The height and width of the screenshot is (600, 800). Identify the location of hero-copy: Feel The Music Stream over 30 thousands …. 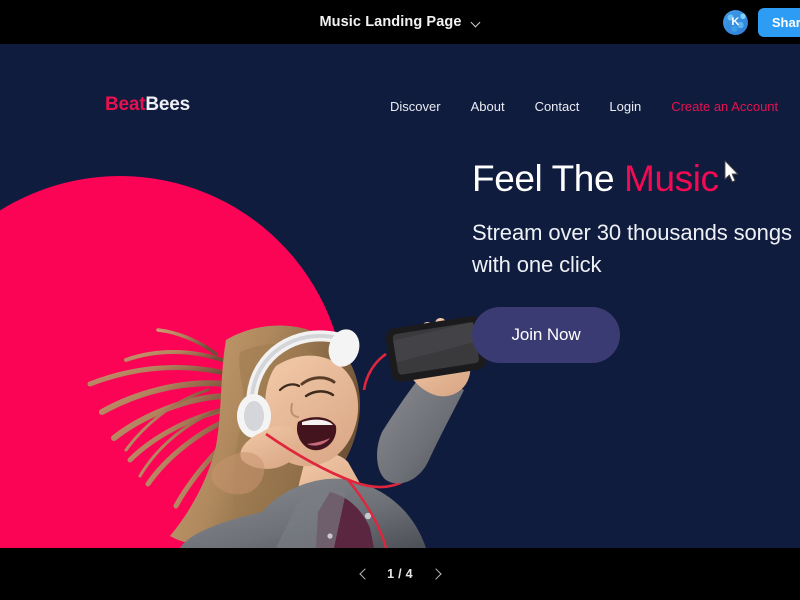
(632, 261).